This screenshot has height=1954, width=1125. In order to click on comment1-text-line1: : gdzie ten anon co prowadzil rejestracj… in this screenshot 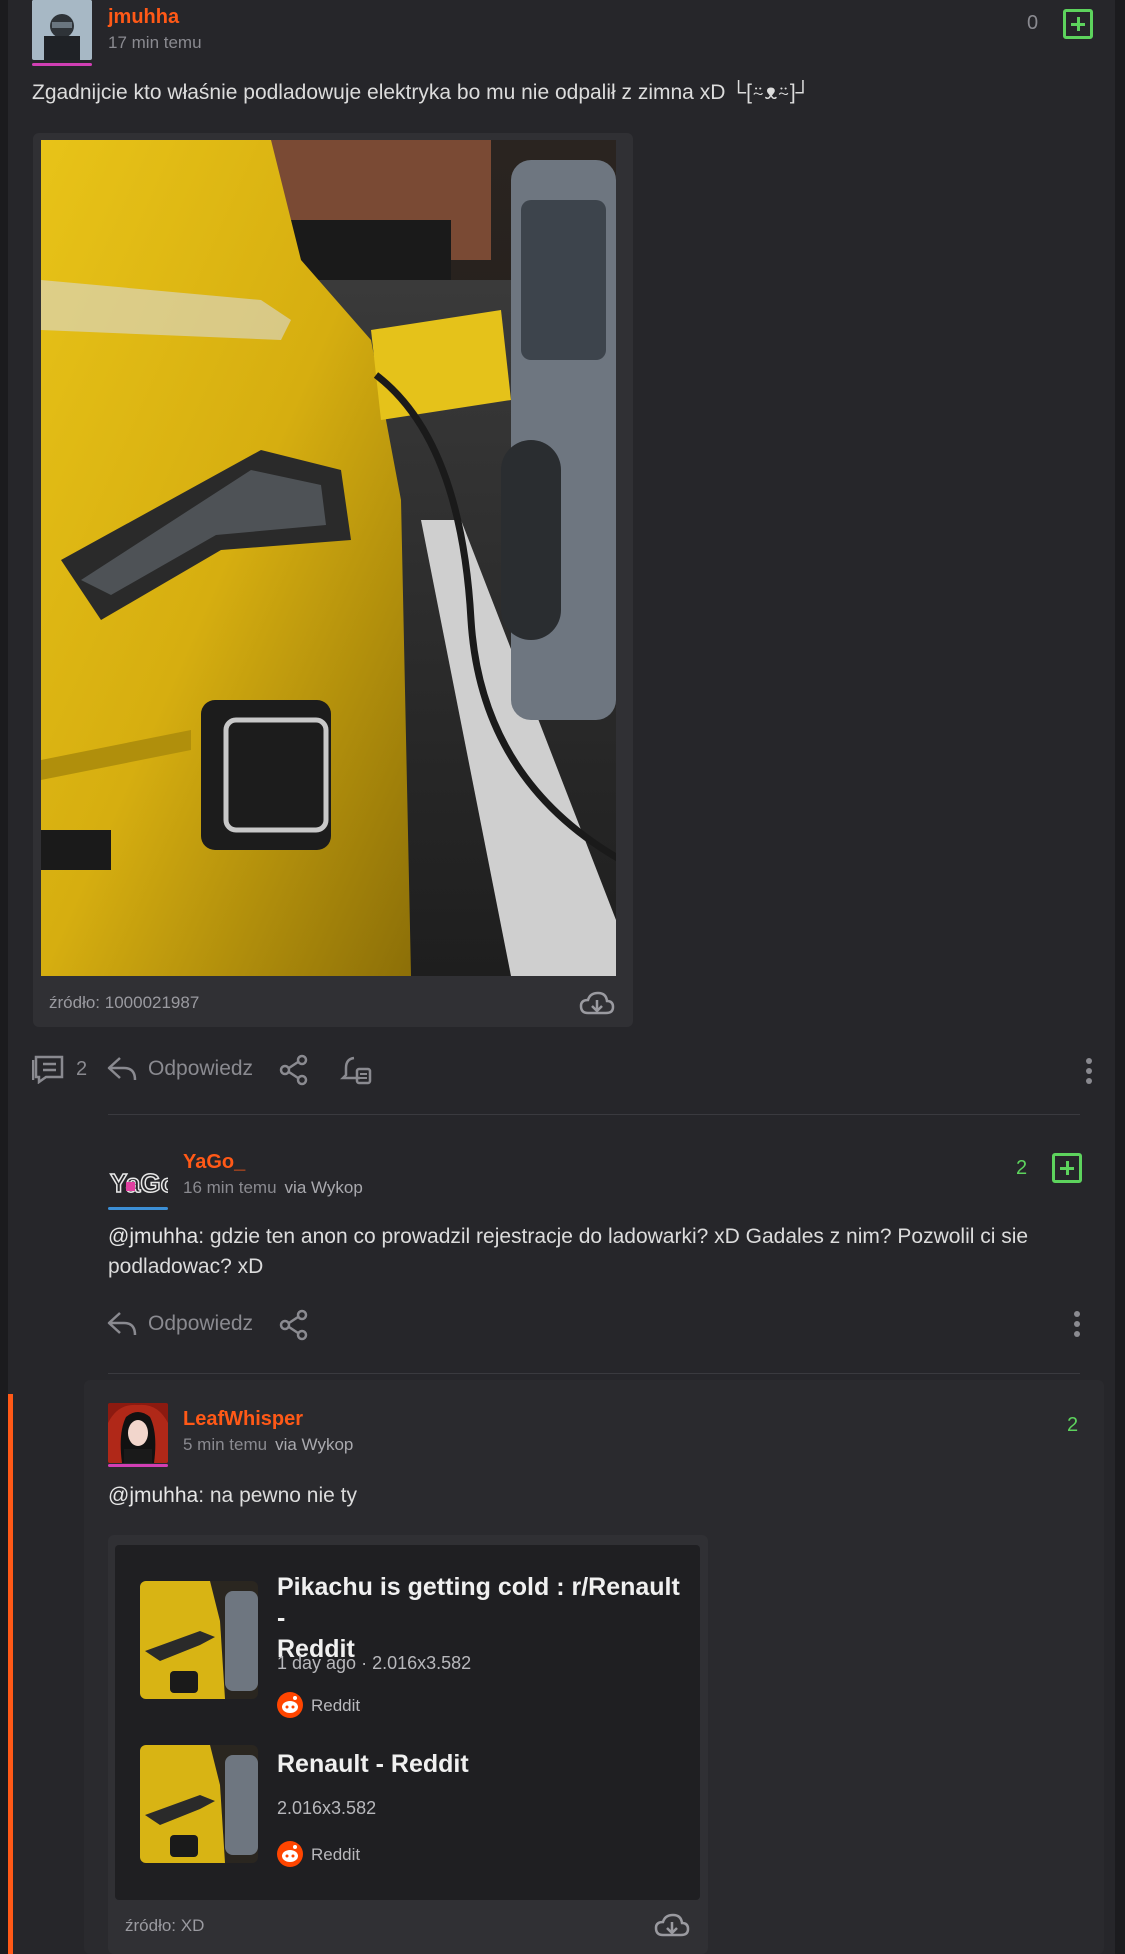, I will do `click(613, 1236)`.